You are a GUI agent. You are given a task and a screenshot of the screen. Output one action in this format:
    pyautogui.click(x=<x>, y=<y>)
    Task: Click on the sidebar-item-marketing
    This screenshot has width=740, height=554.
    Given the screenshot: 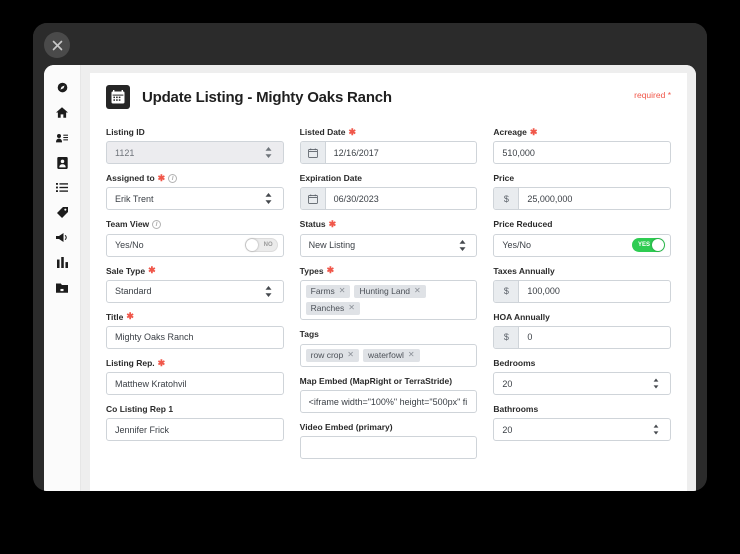 What is the action you would take?
    pyautogui.click(x=62, y=237)
    